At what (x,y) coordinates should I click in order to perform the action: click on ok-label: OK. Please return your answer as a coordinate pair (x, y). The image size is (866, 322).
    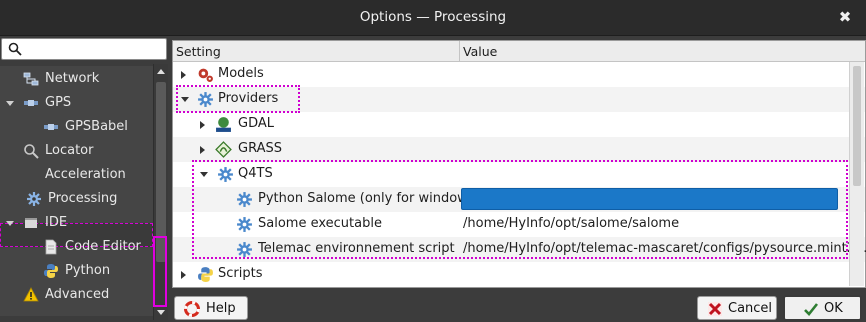
    Looking at the image, I should click on (833, 308).